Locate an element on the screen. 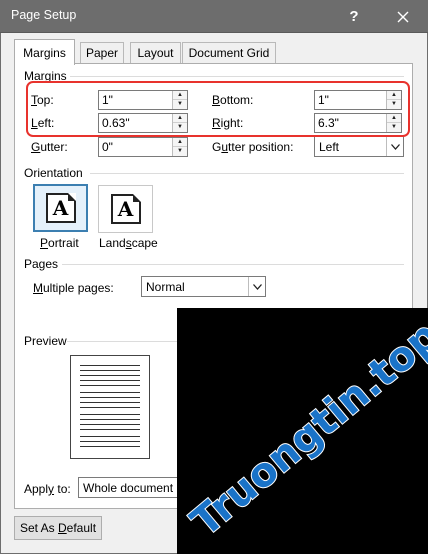 The height and width of the screenshot is (554, 428). portrait-page-icon: A is located at coordinates (60, 208).